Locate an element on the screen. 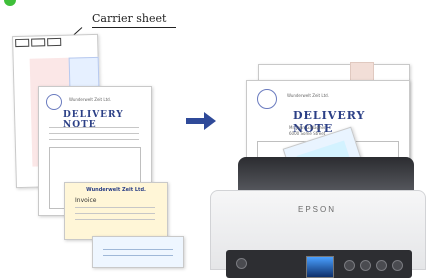  caption-underline is located at coordinates (134, 27).